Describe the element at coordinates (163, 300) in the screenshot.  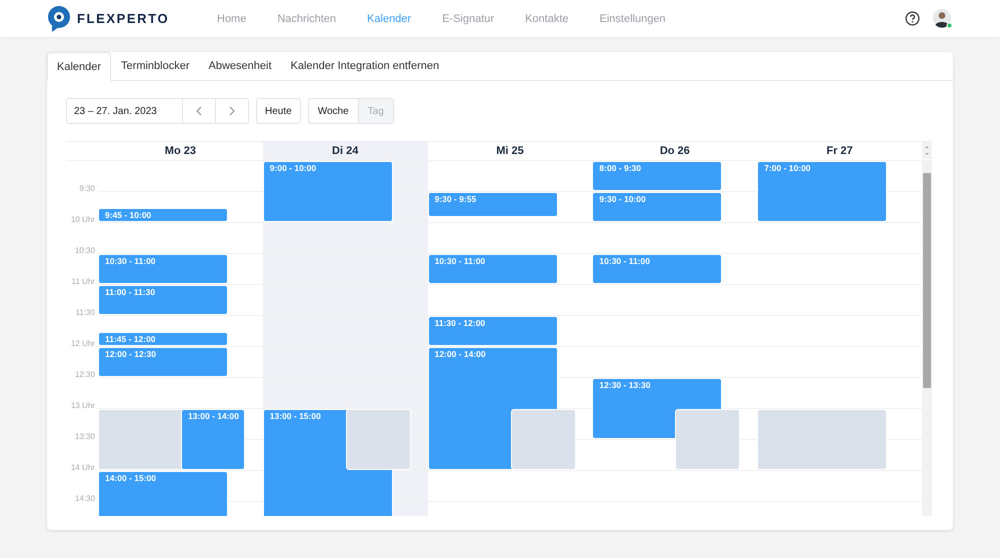
I see `calendar-event: 11:00 - 11:30` at that location.